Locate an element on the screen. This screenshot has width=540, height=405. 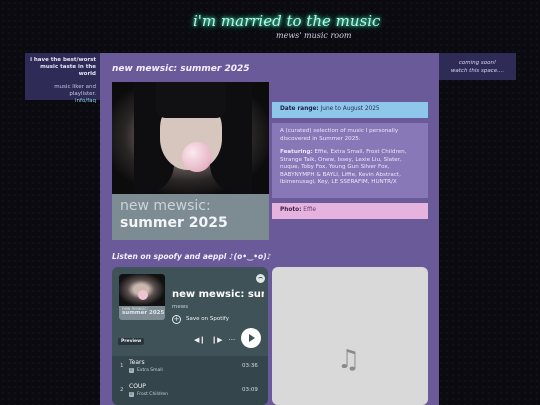
track-duration: 03:09 is located at coordinates (250, 390).